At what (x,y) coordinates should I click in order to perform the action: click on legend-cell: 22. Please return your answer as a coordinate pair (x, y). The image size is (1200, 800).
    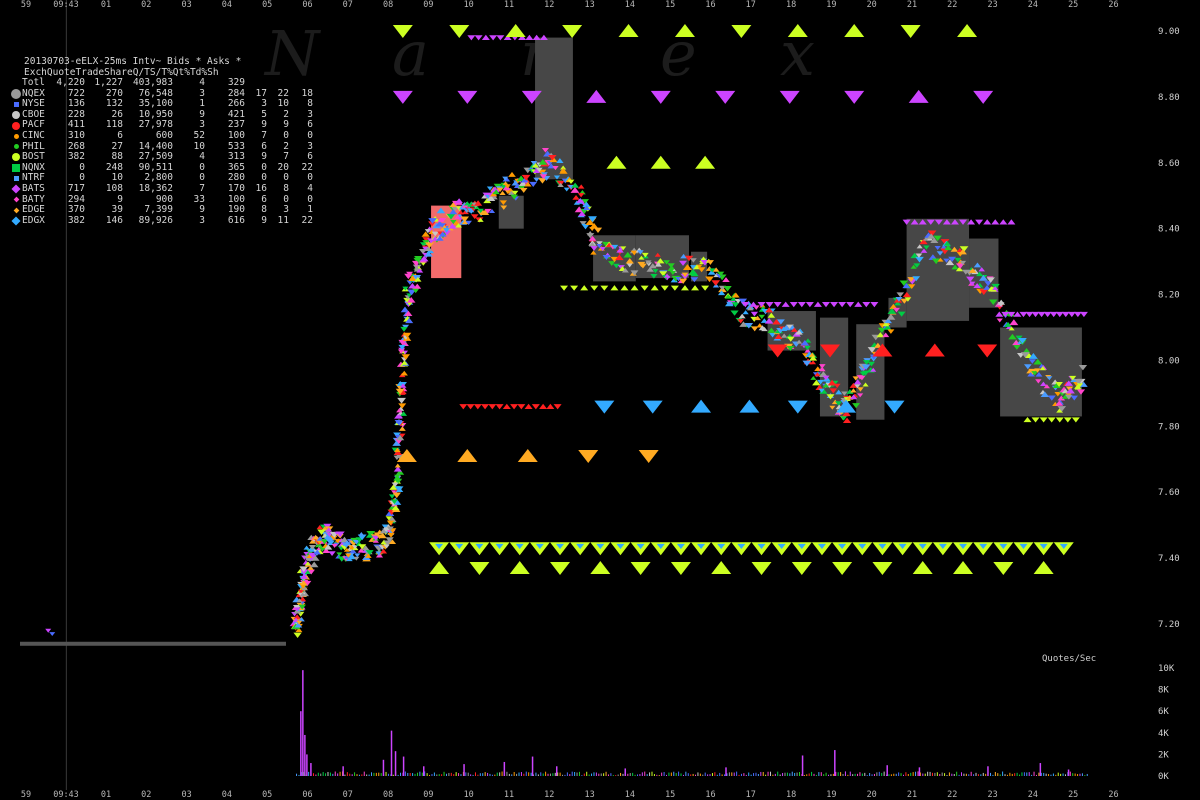
    Looking at the image, I should click on (307, 220).